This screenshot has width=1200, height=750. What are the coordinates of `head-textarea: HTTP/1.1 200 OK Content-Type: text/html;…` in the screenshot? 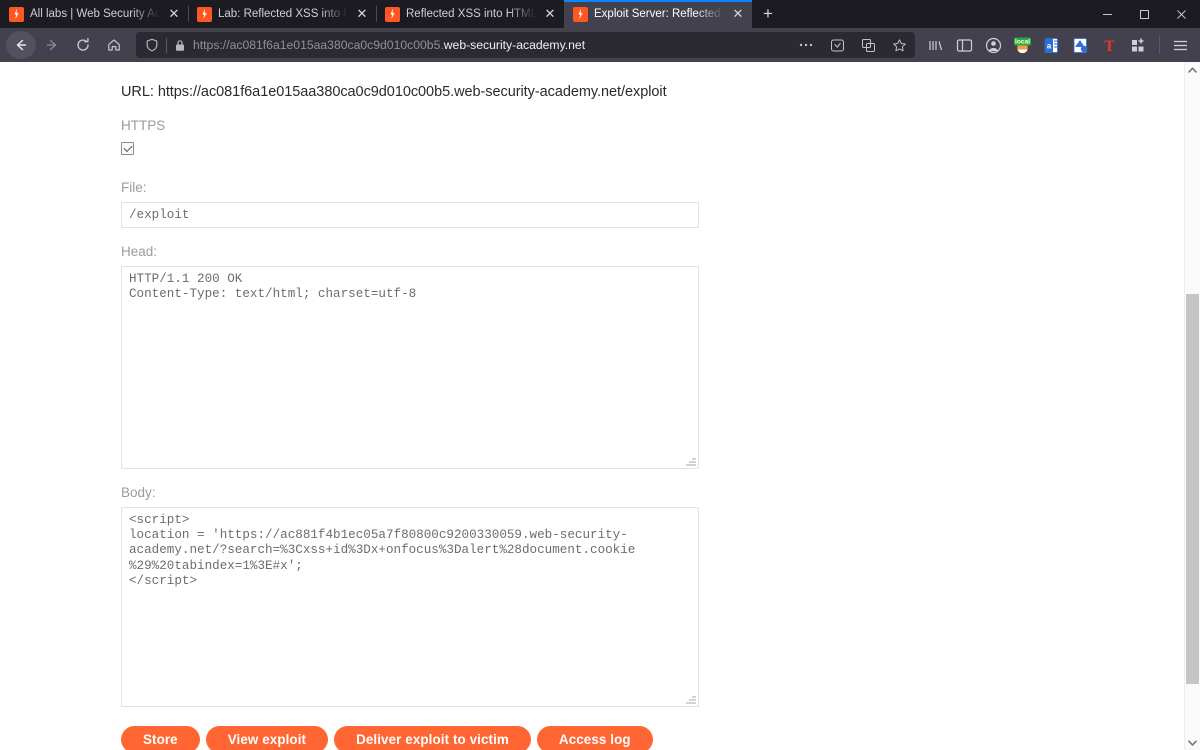 It's located at (410, 367).